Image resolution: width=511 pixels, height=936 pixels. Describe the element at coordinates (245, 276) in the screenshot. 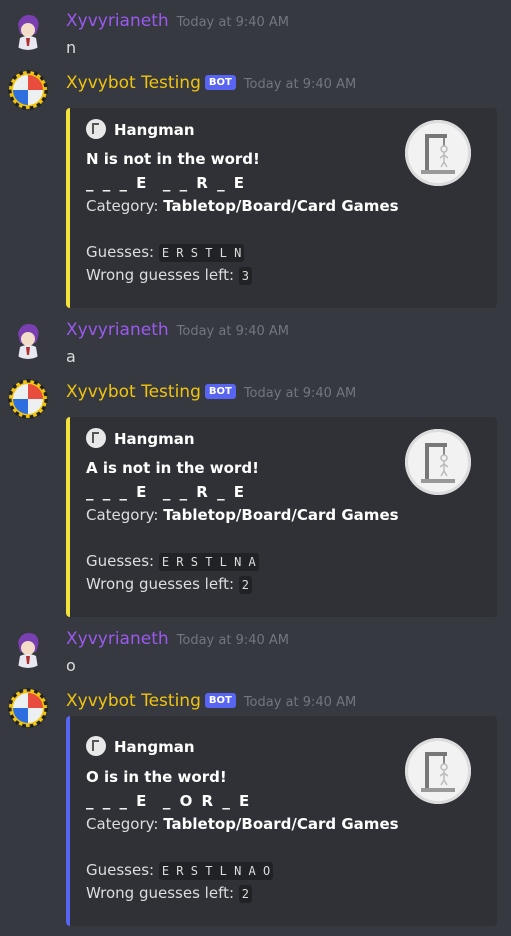

I see `wrong-count: 3` at that location.